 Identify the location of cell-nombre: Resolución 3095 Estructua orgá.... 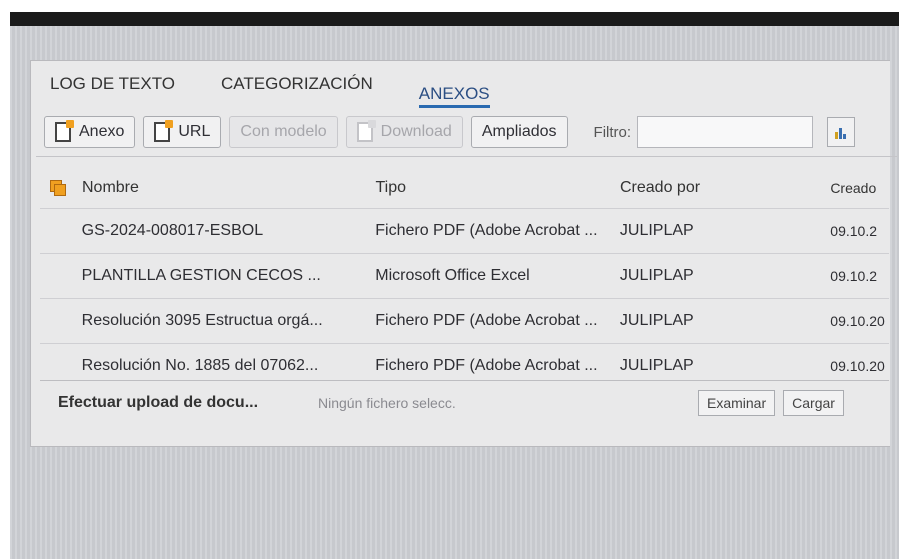
(229, 321).